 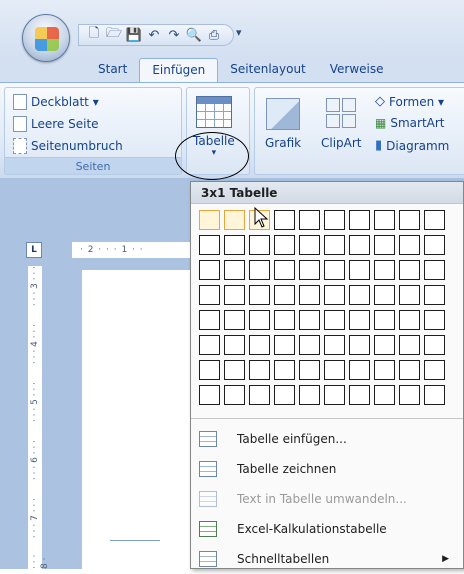 I want to click on menu-item-tabelle-zeichnen: Tabelle zeichnen, so click(x=327, y=469).